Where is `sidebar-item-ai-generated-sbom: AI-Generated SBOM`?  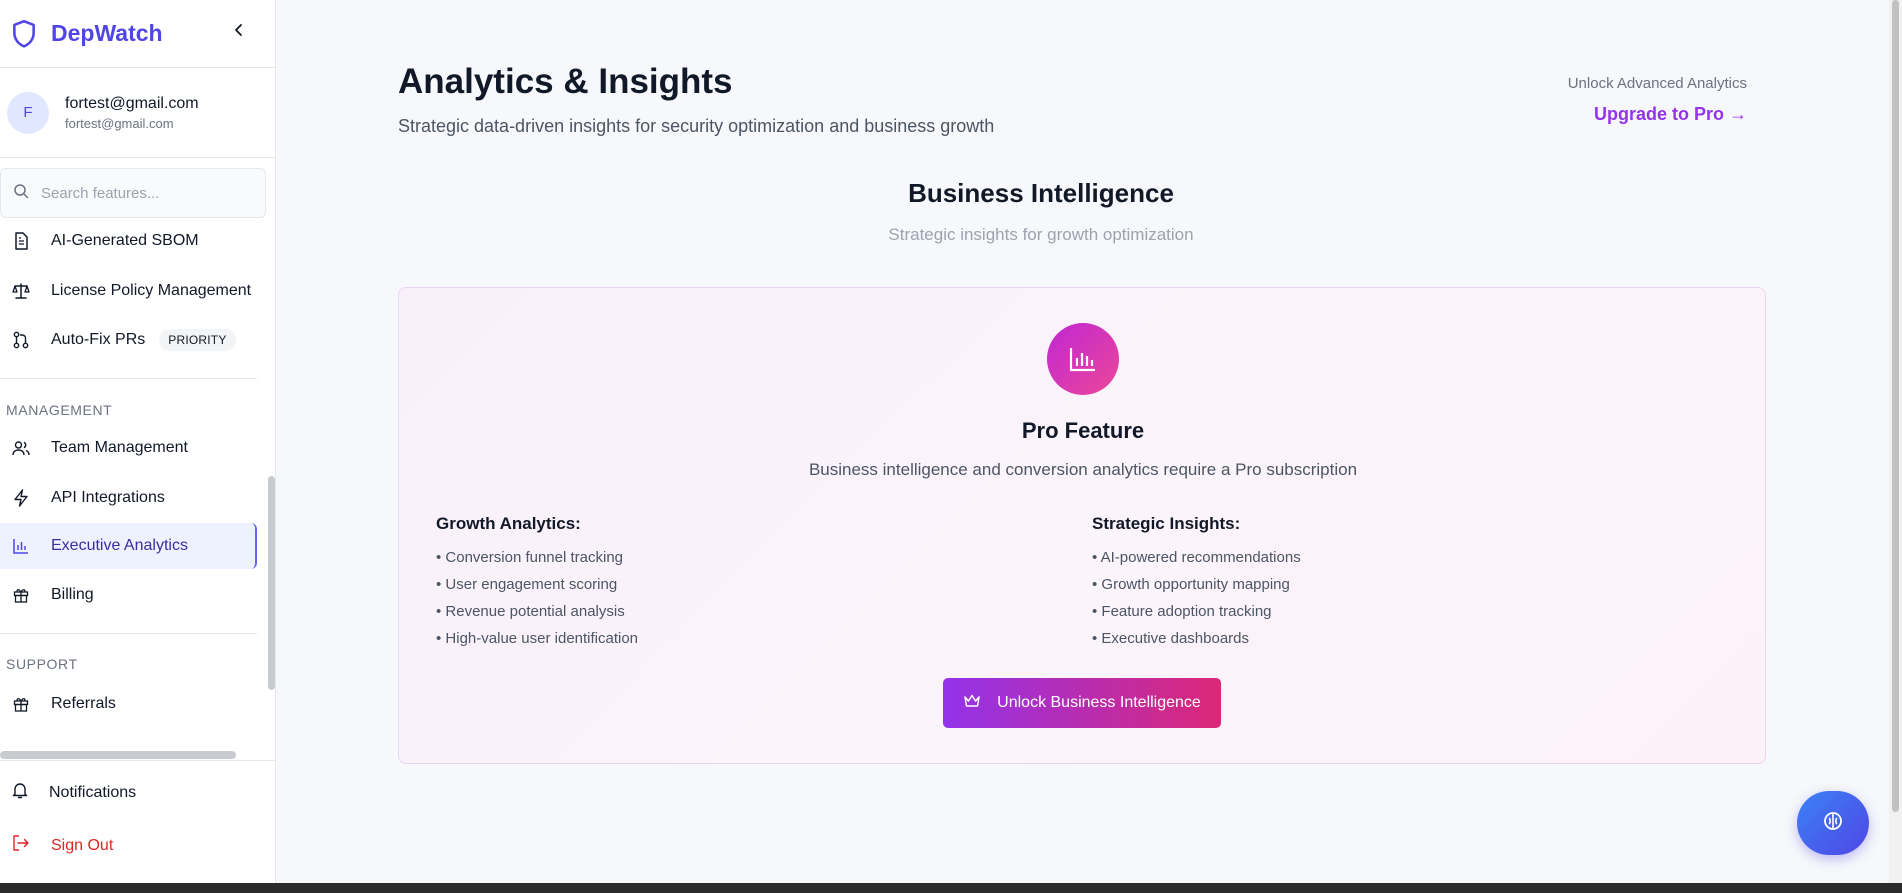
sidebar-item-ai-generated-sbom: AI-Generated SBOM is located at coordinates (128, 245).